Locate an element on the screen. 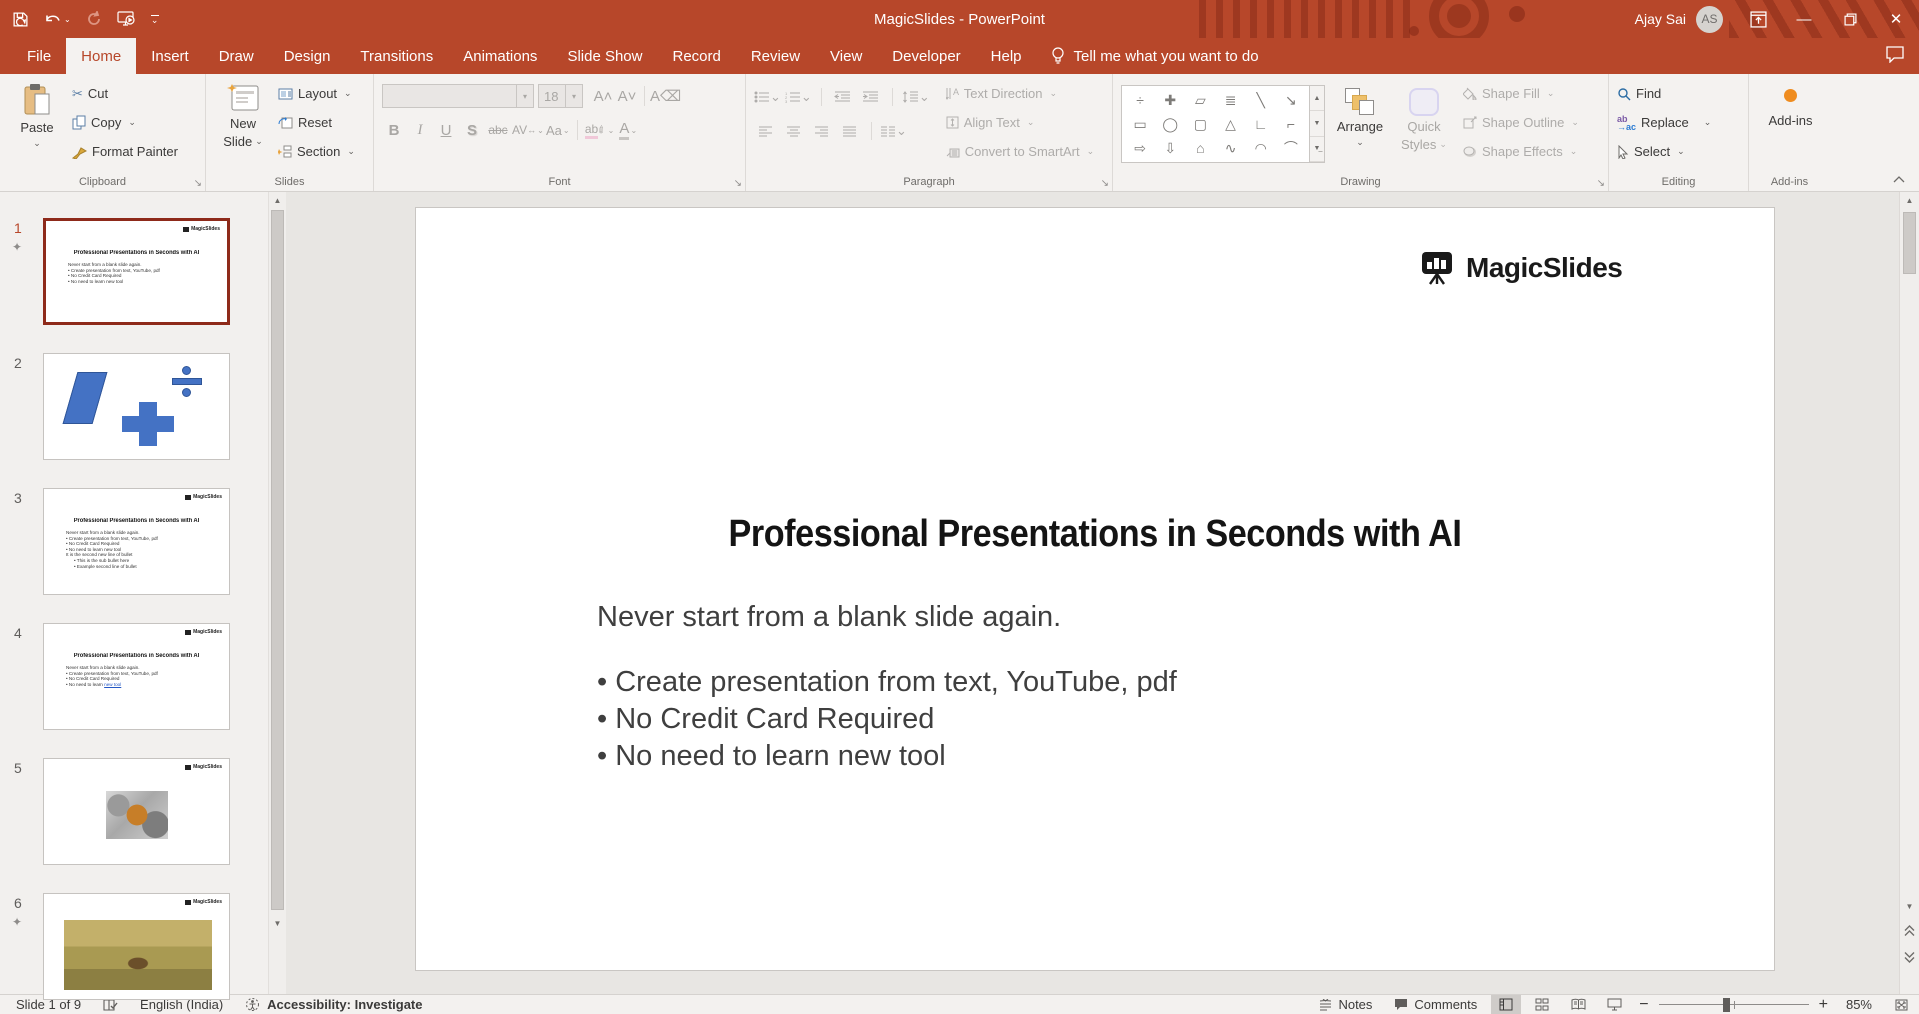  tab-home: Home is located at coordinates (101, 56).